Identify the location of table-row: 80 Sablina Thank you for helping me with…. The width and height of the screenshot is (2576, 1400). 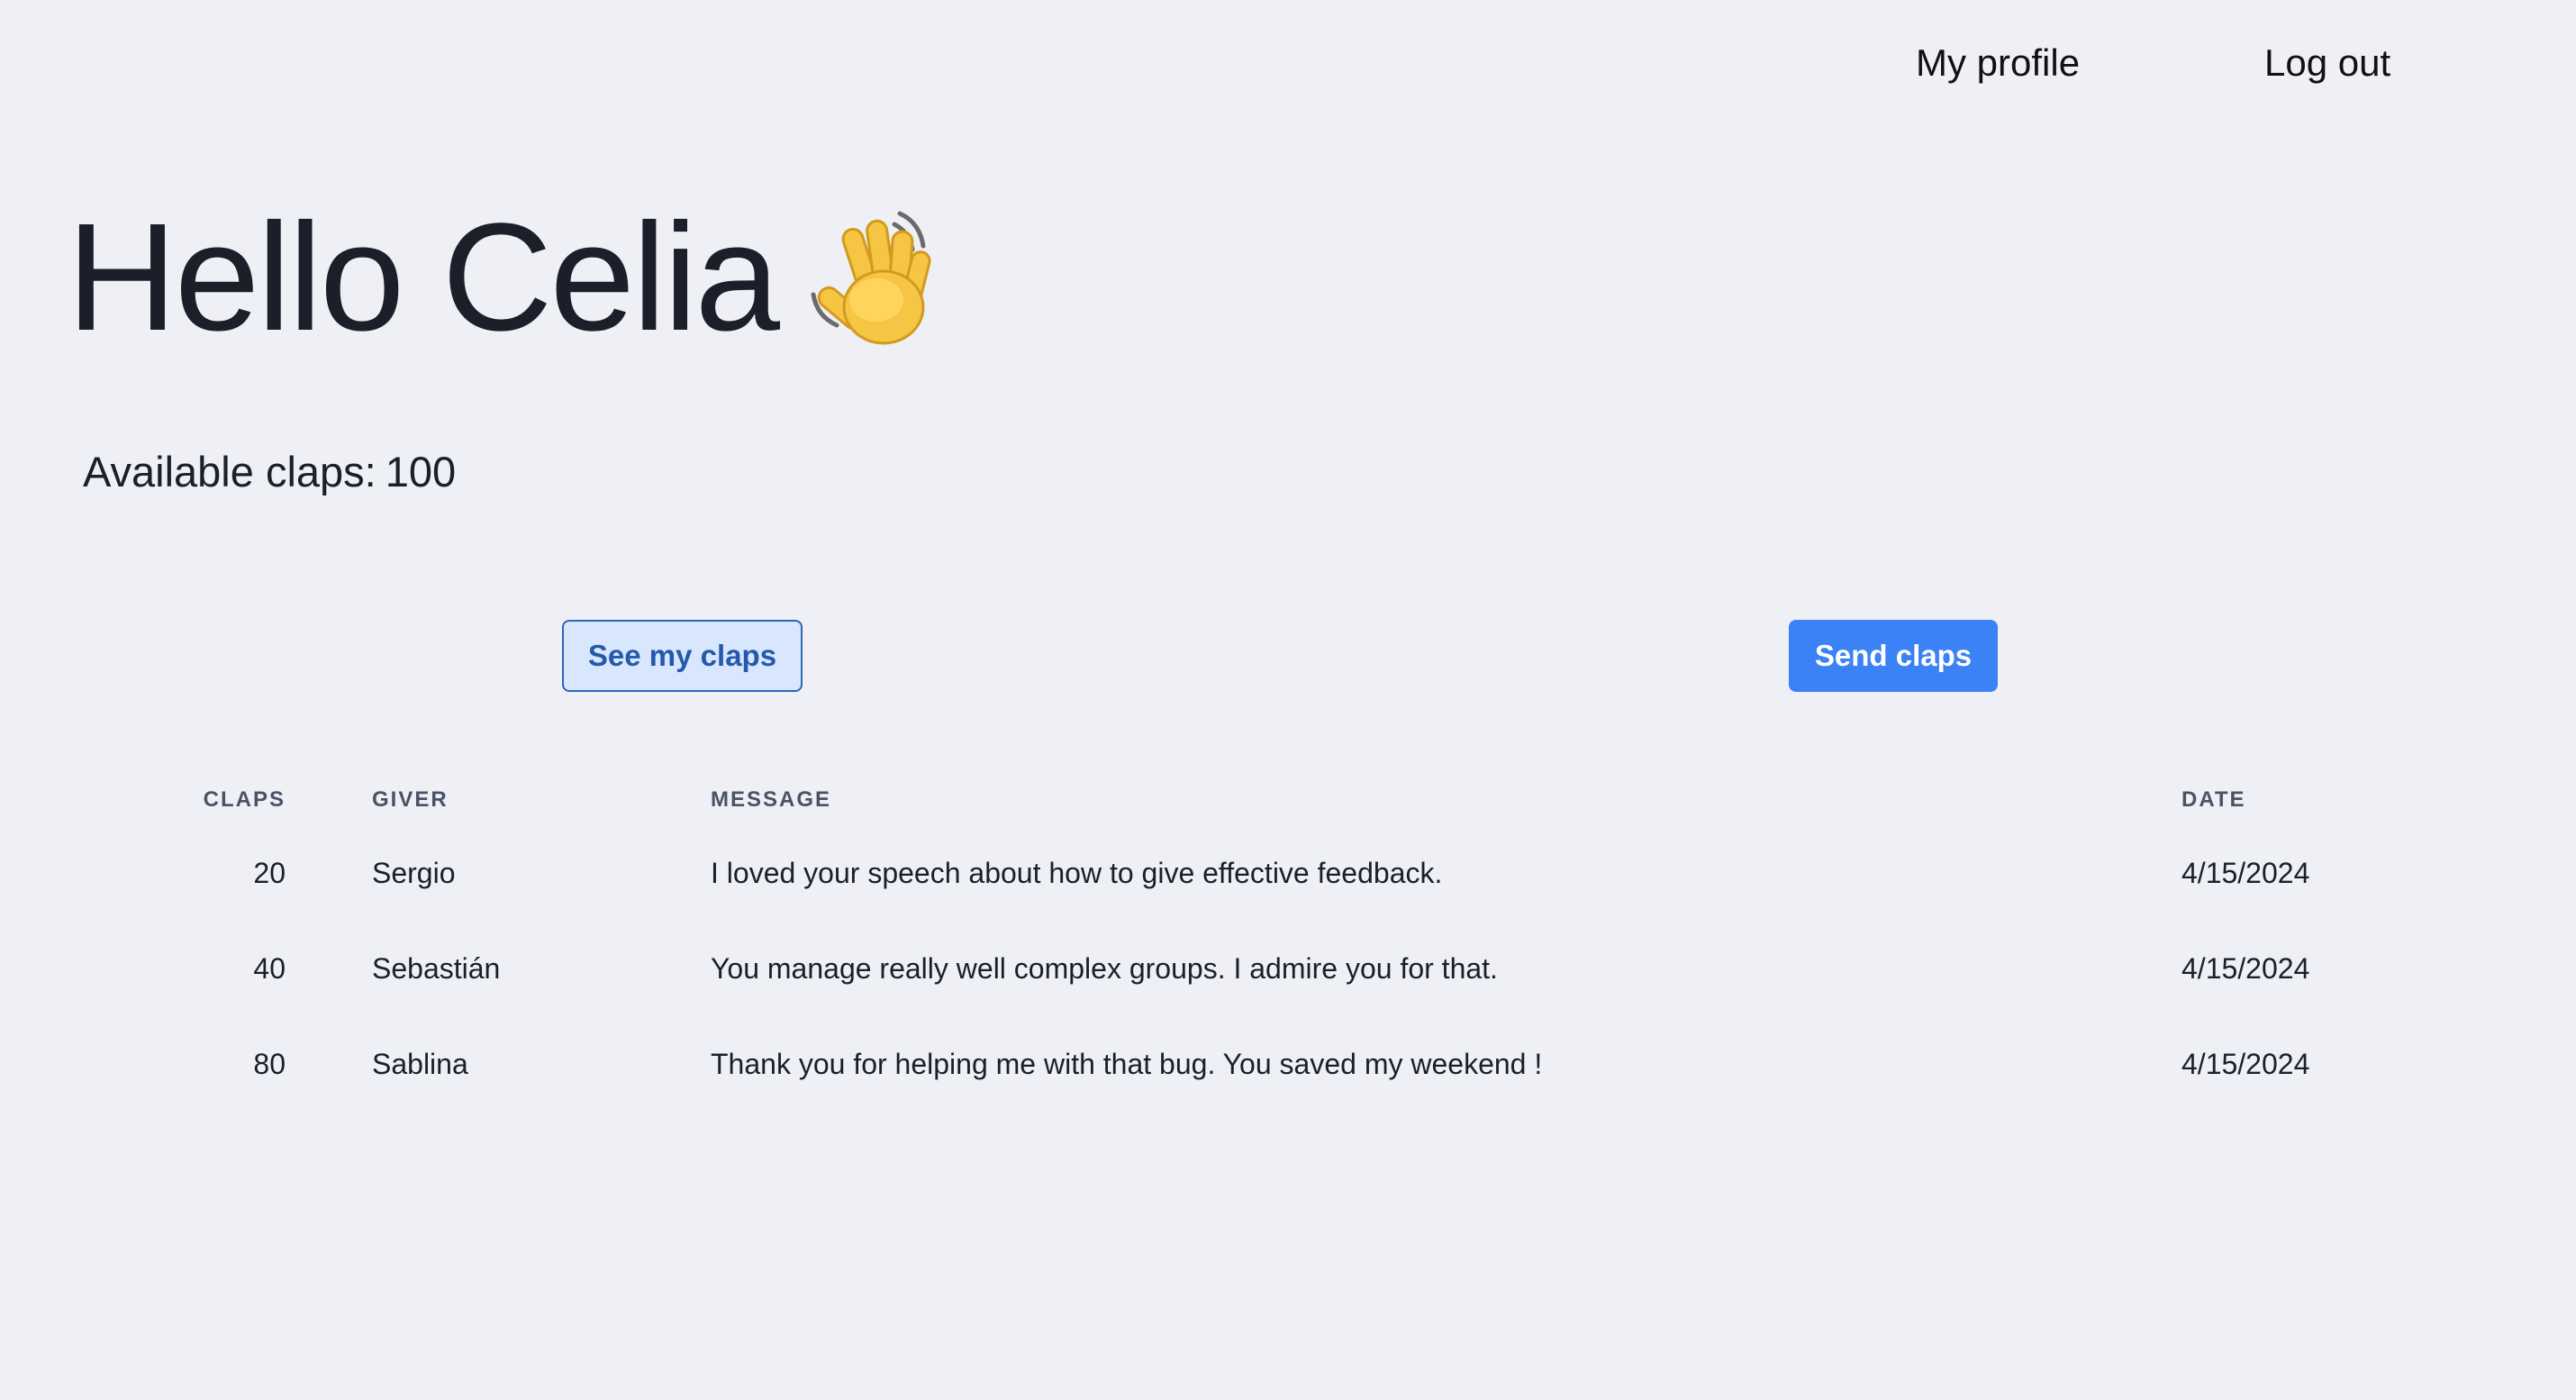
(1265, 1064).